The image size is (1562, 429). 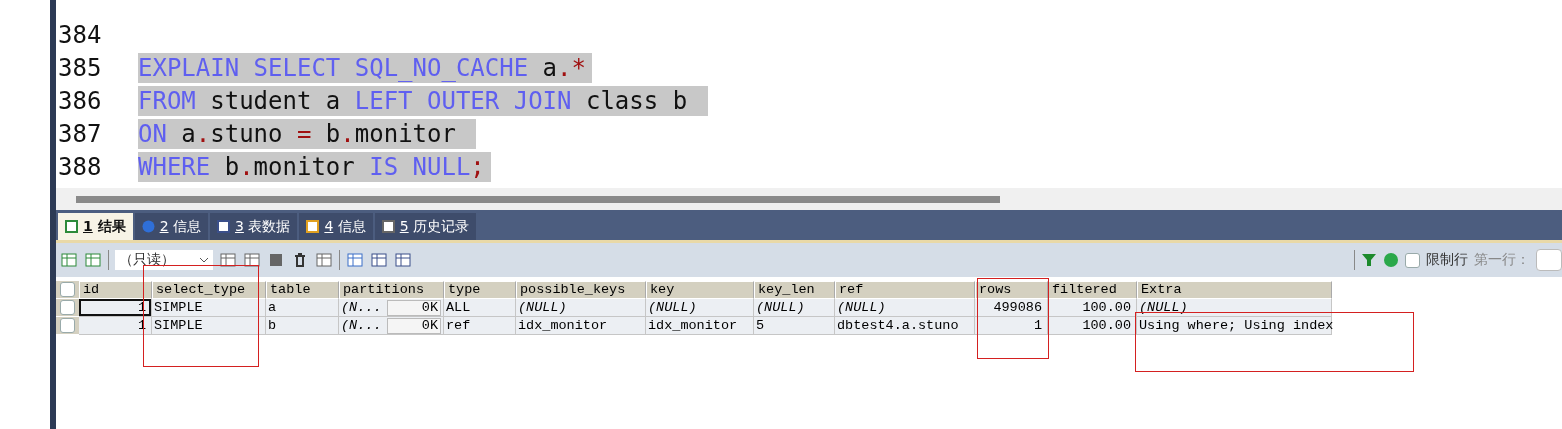 I want to click on line-number: 386, so click(x=80, y=100).